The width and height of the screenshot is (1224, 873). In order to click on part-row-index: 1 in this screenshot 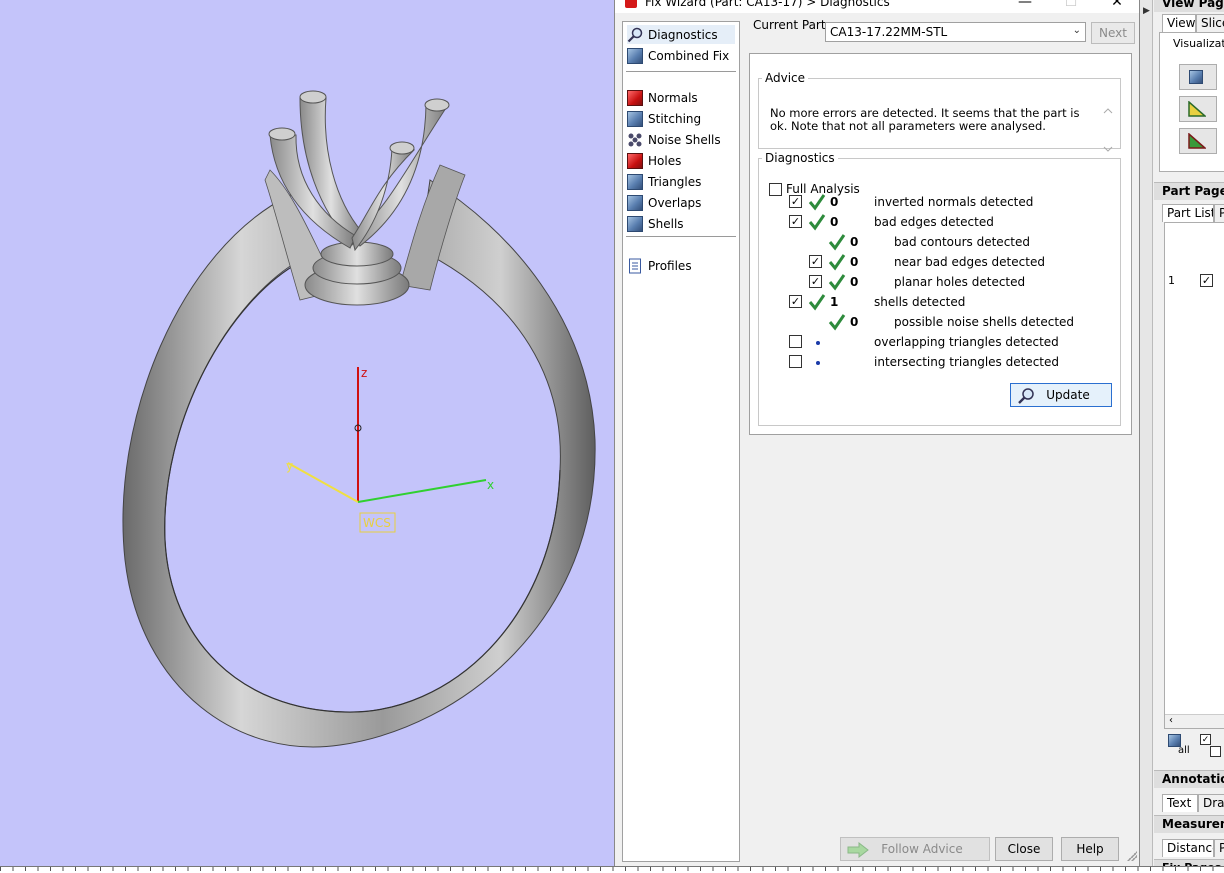, I will do `click(1171, 280)`.